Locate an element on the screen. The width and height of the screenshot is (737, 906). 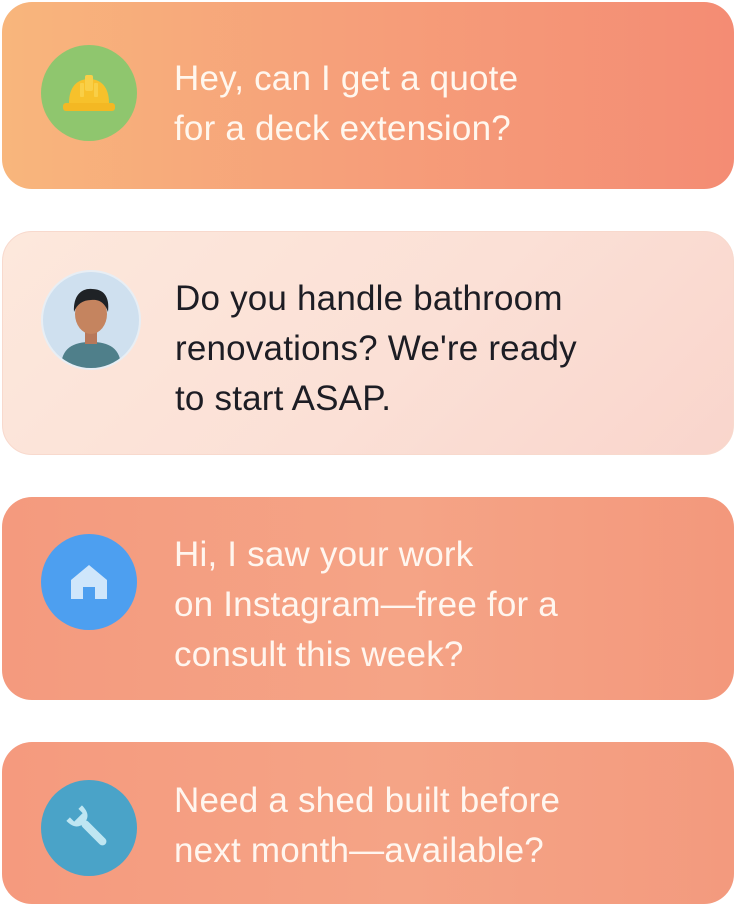
message-line: for a deck extension? is located at coordinates (342, 128).